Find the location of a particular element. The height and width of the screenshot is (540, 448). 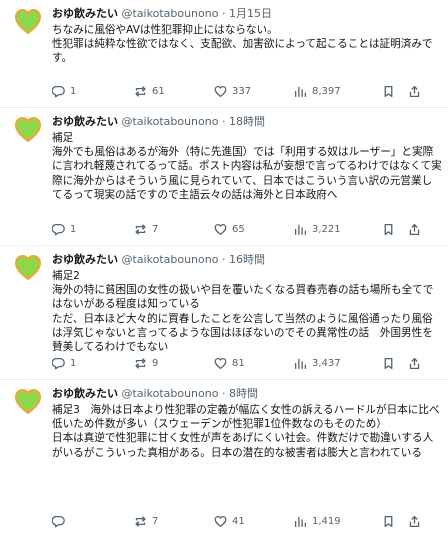

views-button: 8,397 is located at coordinates (335, 91).